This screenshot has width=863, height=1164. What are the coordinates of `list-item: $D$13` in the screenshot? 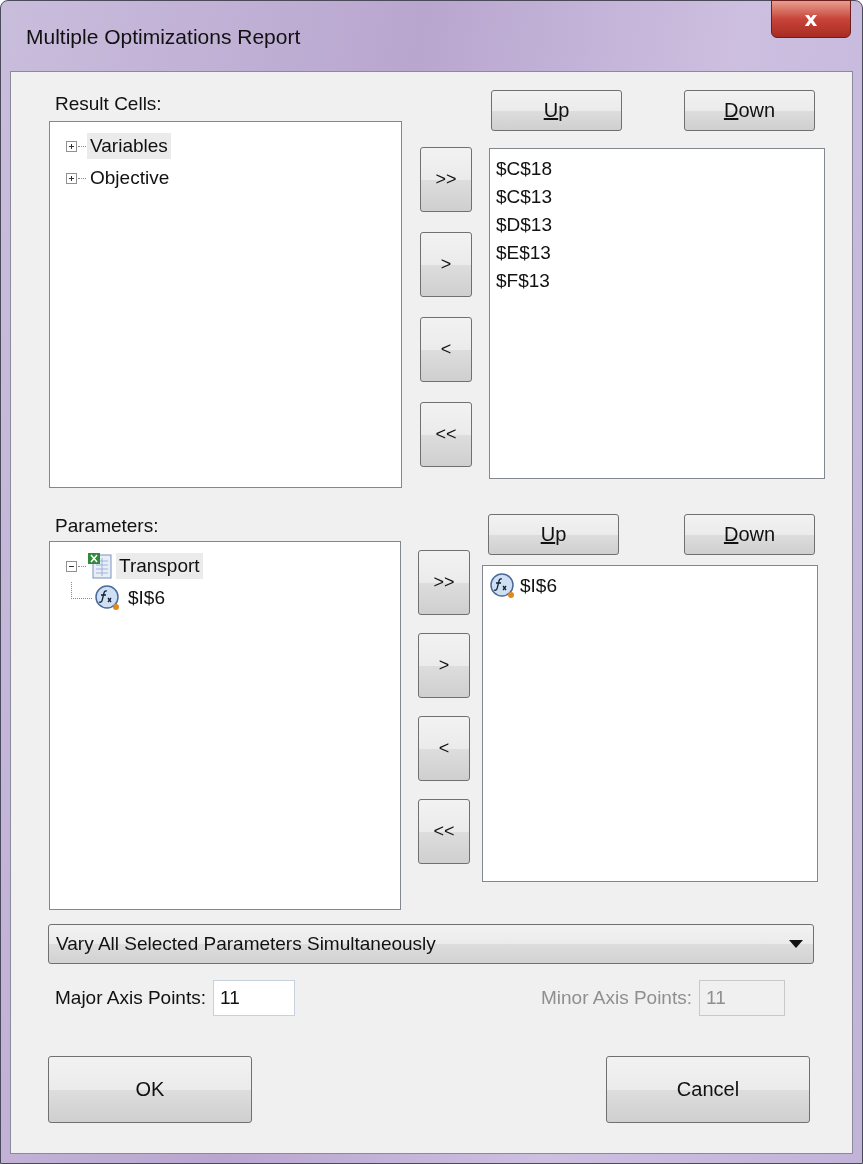 It's located at (524, 225).